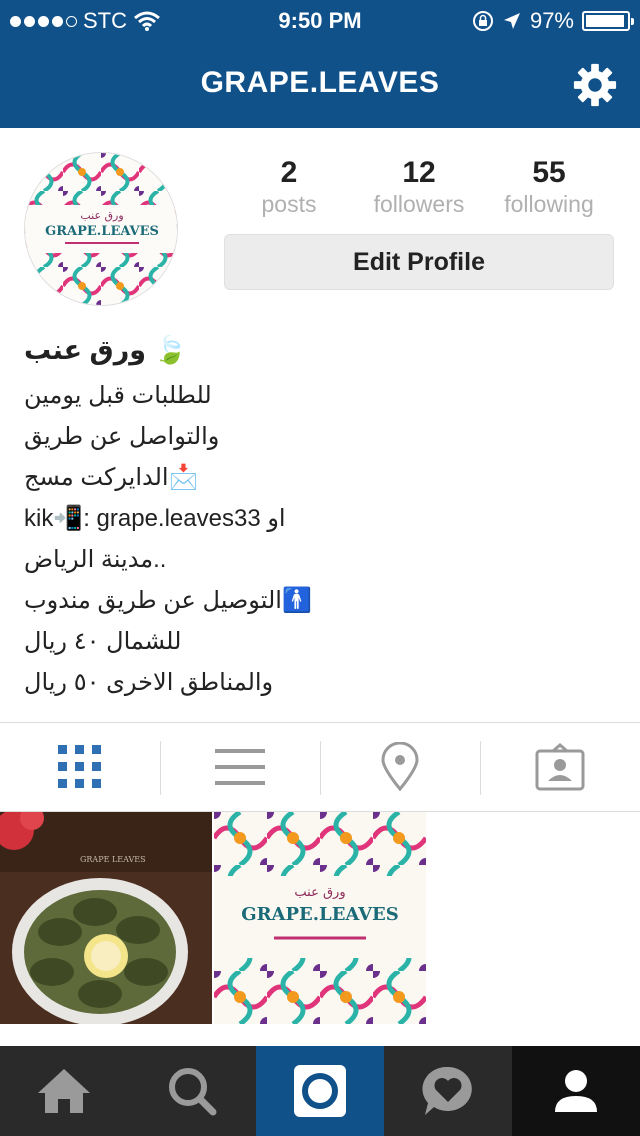  What do you see at coordinates (320, 82) in the screenshot?
I see `page-title: GRAPE.LEAVES` at bounding box center [320, 82].